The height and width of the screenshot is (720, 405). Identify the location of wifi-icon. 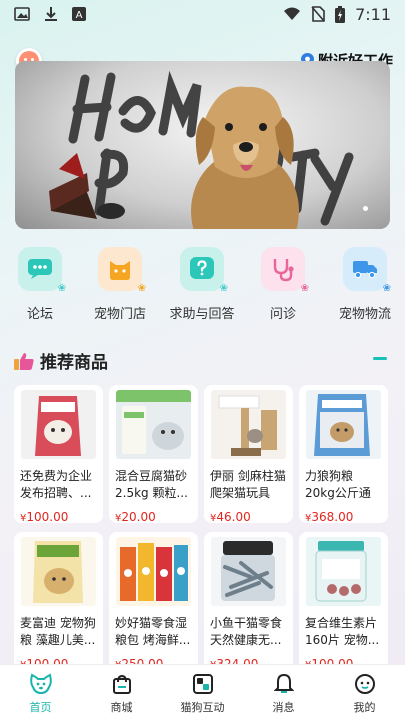
(292, 13).